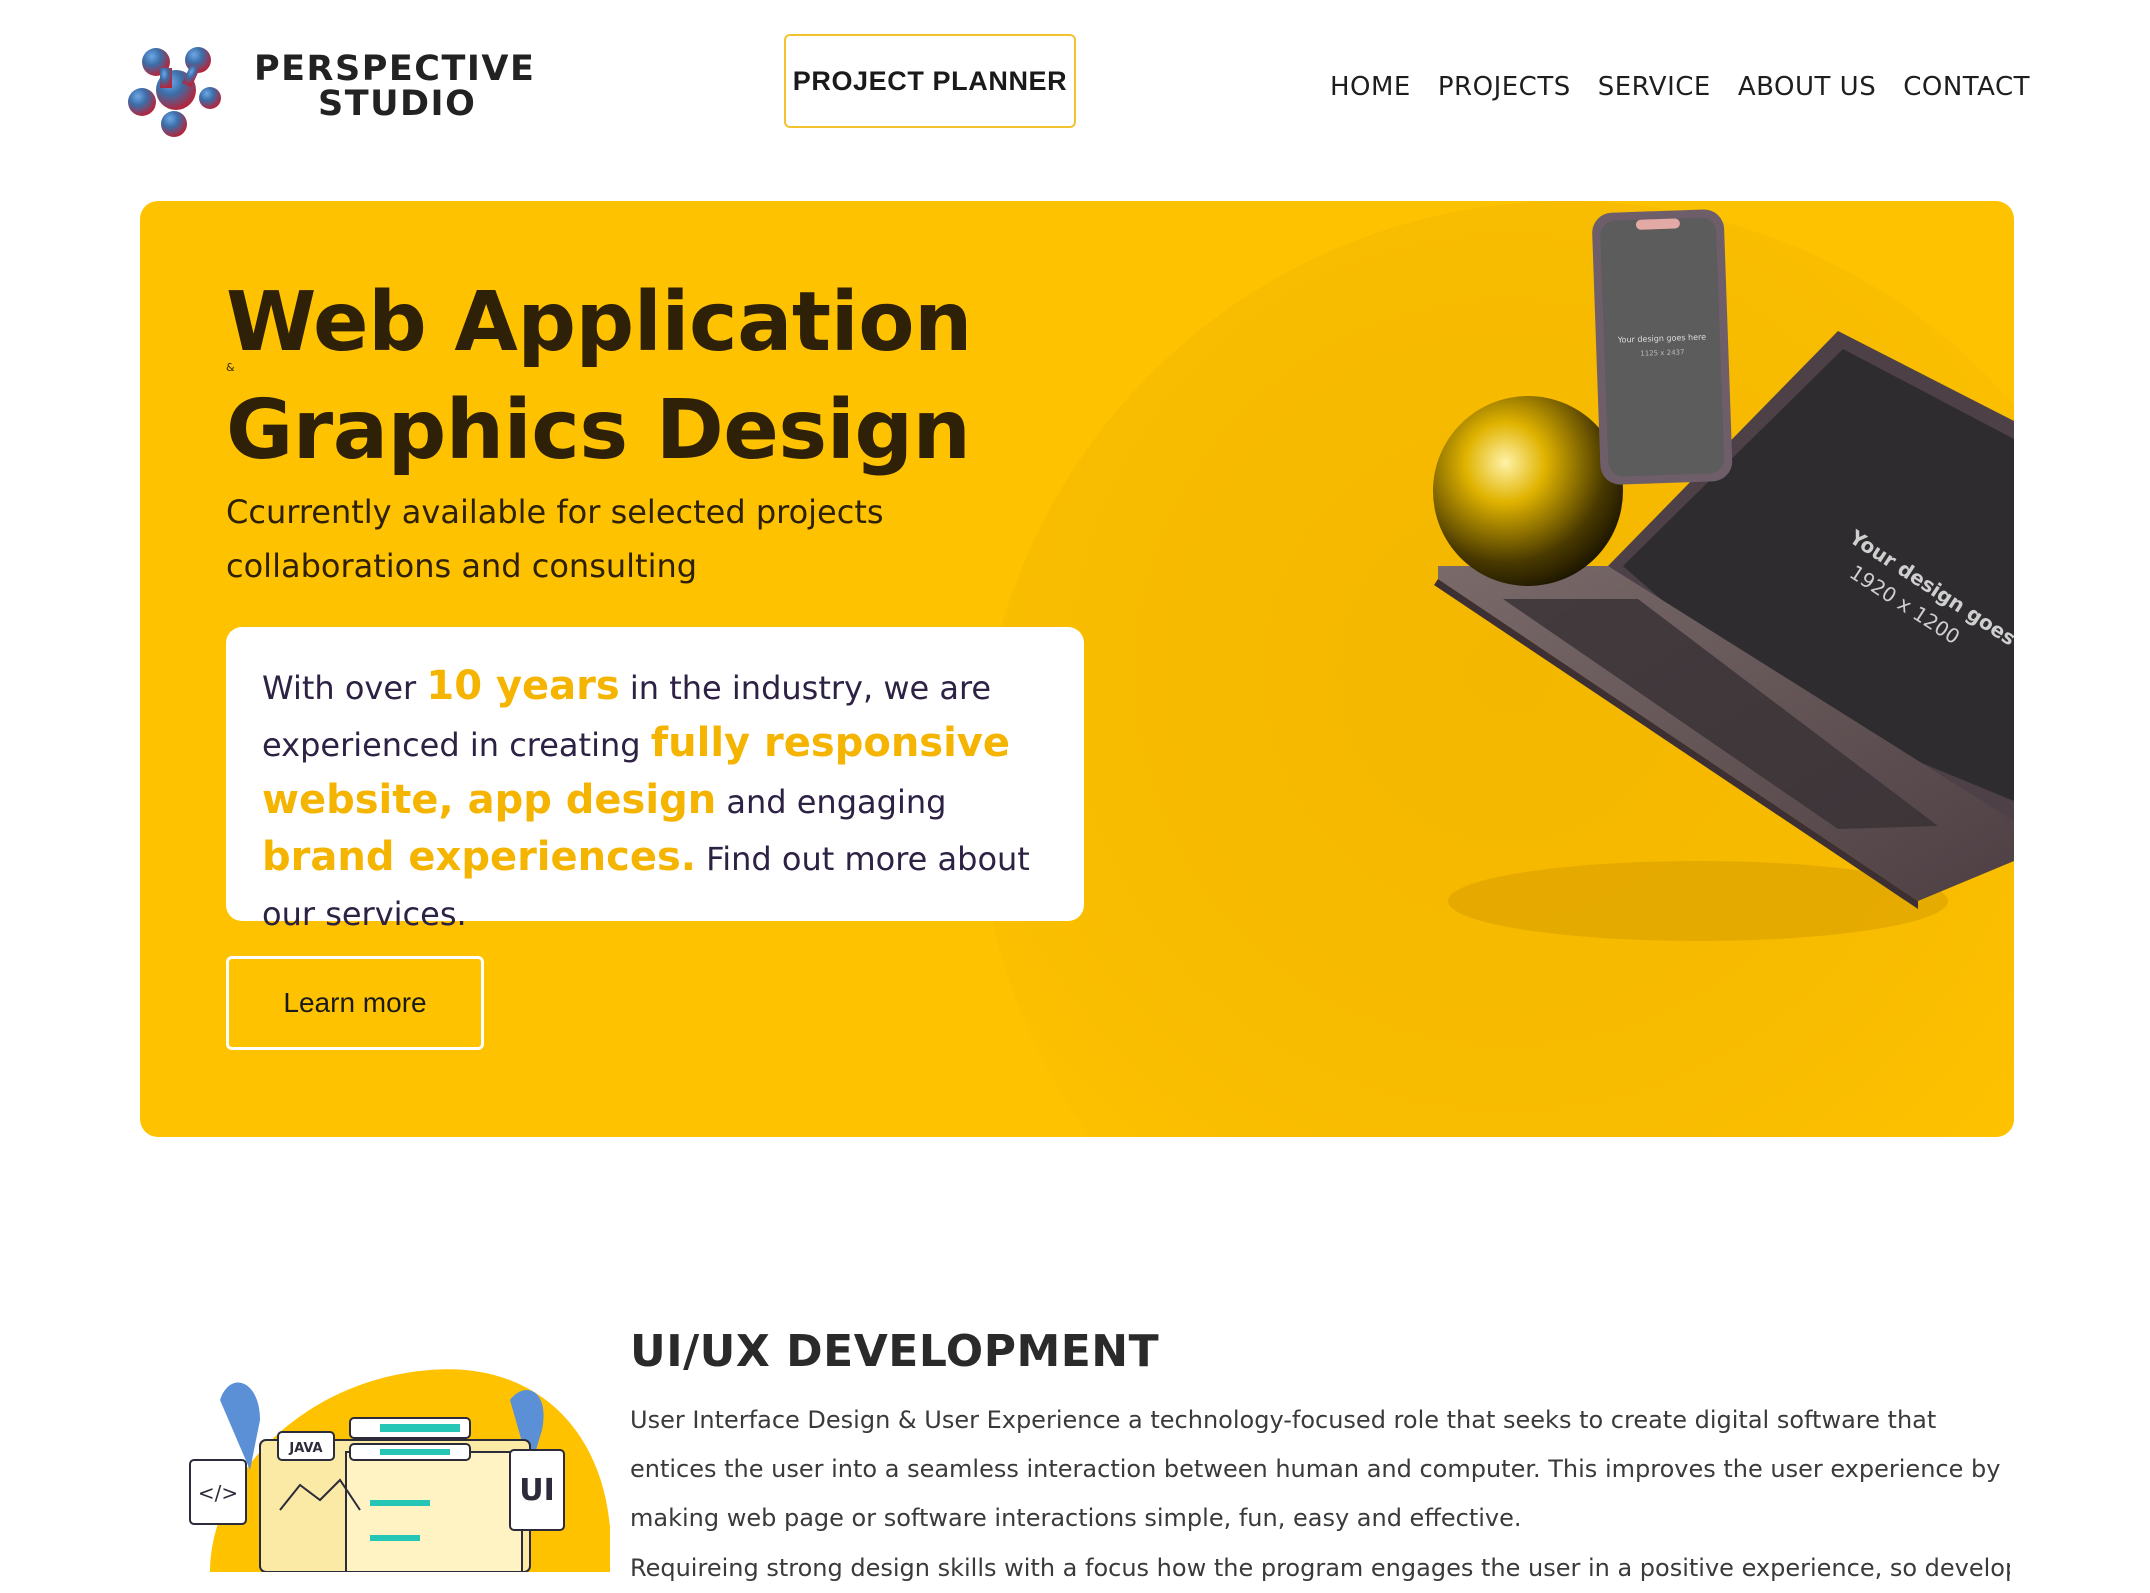 The height and width of the screenshot is (1593, 2150). Describe the element at coordinates (1662, 353) in the screenshot. I see `phone-screen-size: 1125 x 2437` at that location.